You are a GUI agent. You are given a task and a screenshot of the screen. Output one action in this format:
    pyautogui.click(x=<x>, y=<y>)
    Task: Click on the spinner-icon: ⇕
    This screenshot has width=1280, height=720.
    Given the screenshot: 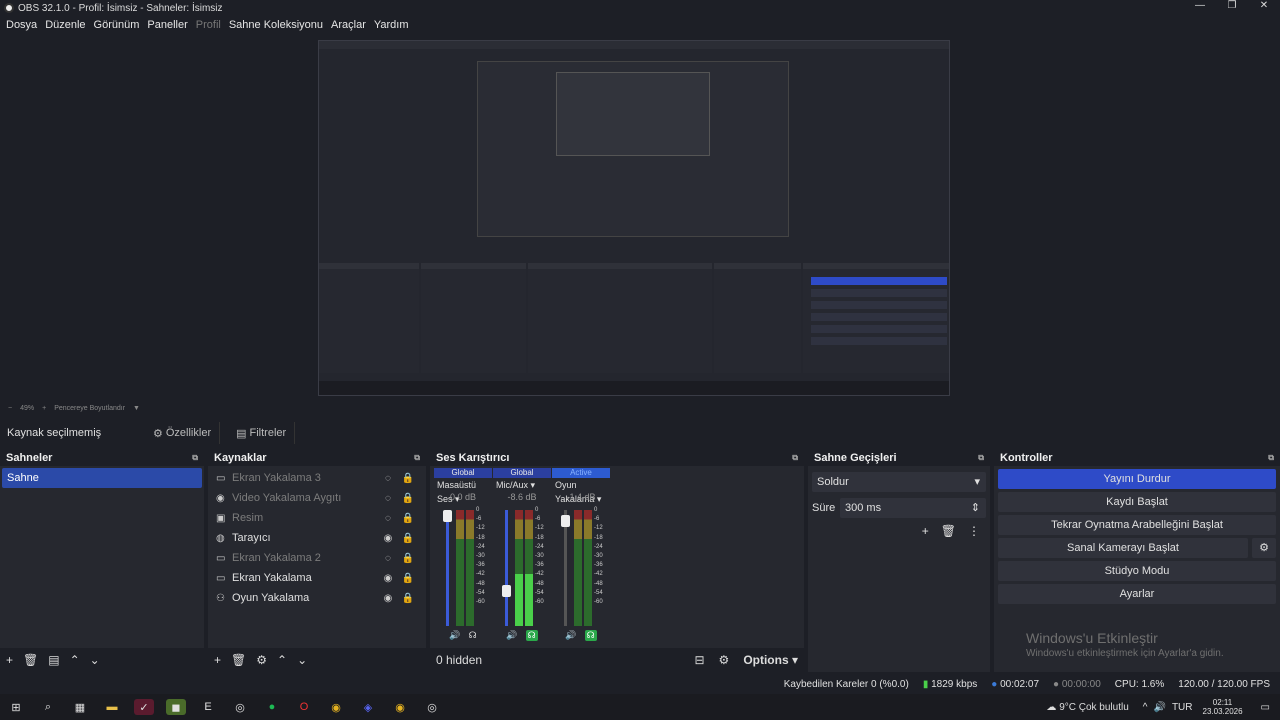 What is the action you would take?
    pyautogui.click(x=975, y=508)
    